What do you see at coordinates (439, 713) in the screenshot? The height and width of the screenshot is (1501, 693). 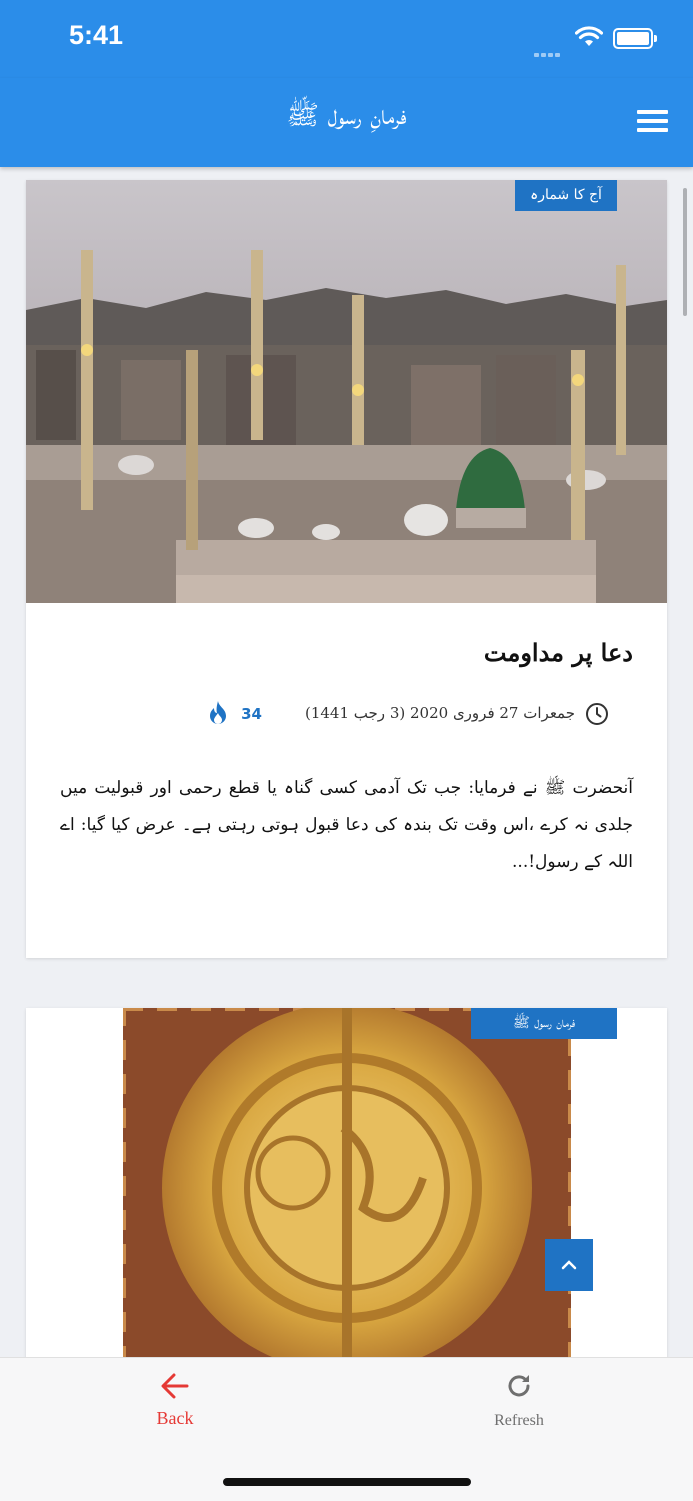 I see `article-date: جمعرات 27 فروری 2020 (3 رجب 1441)` at bounding box center [439, 713].